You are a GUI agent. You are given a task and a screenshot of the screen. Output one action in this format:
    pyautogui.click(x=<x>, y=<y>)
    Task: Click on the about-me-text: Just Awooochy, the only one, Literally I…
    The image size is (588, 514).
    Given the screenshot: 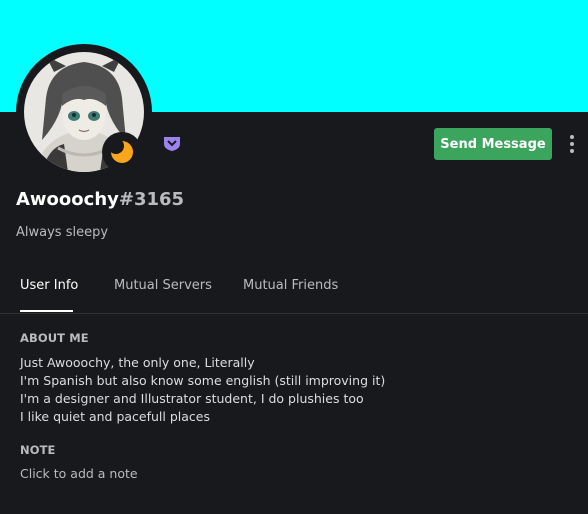 What is the action you would take?
    pyautogui.click(x=202, y=390)
    